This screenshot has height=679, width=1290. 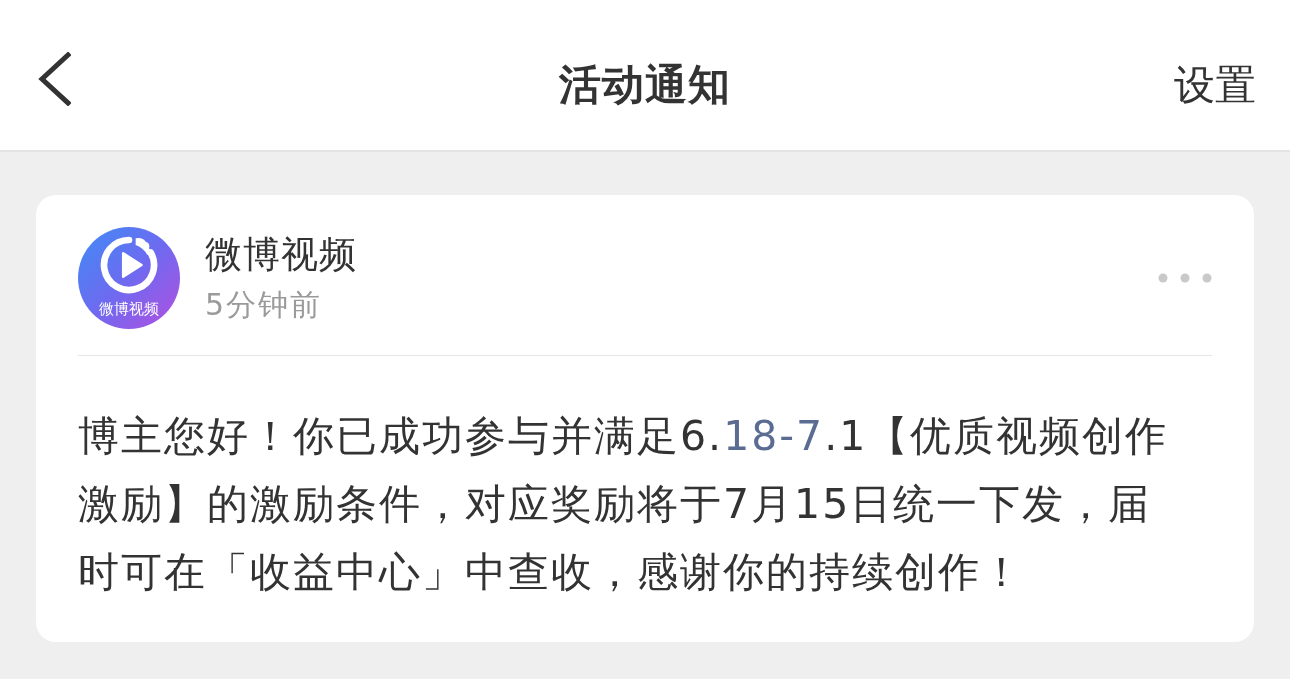 What do you see at coordinates (264, 305) in the screenshot?
I see `timestamp: 5分钟前` at bounding box center [264, 305].